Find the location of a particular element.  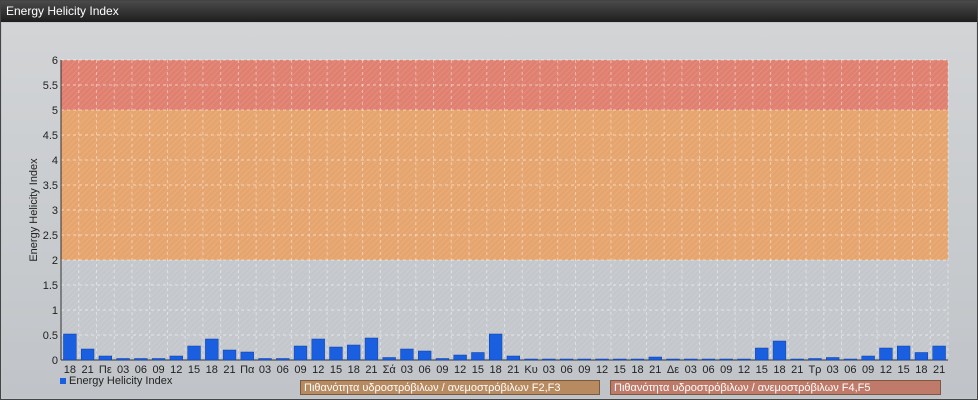

y-tick-label: 1 is located at coordinates (55, 311).